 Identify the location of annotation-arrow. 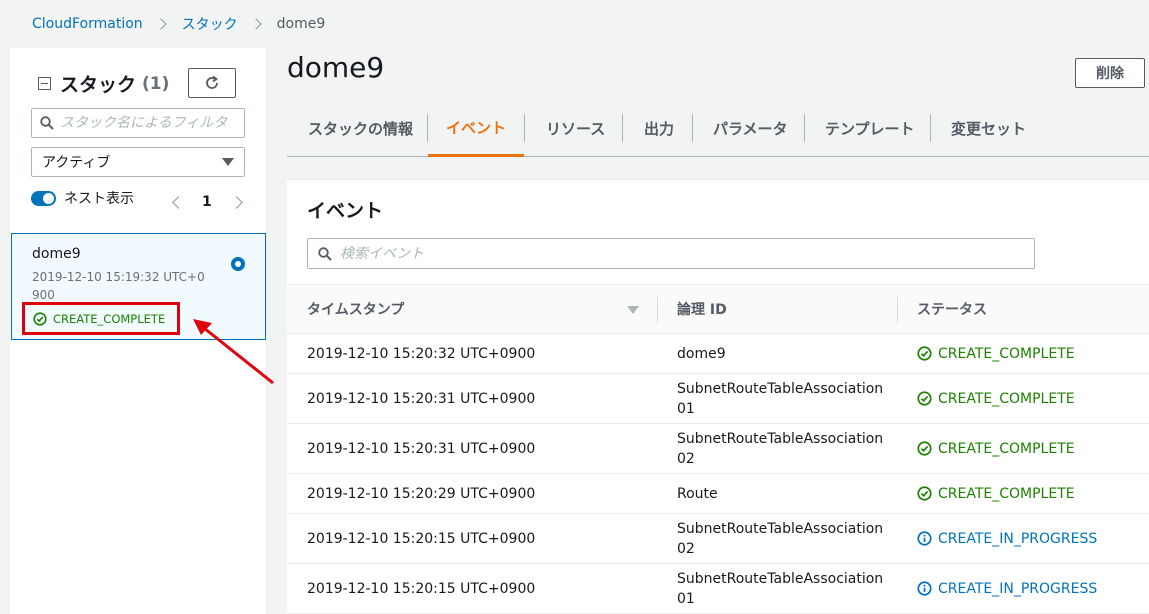
(233, 352).